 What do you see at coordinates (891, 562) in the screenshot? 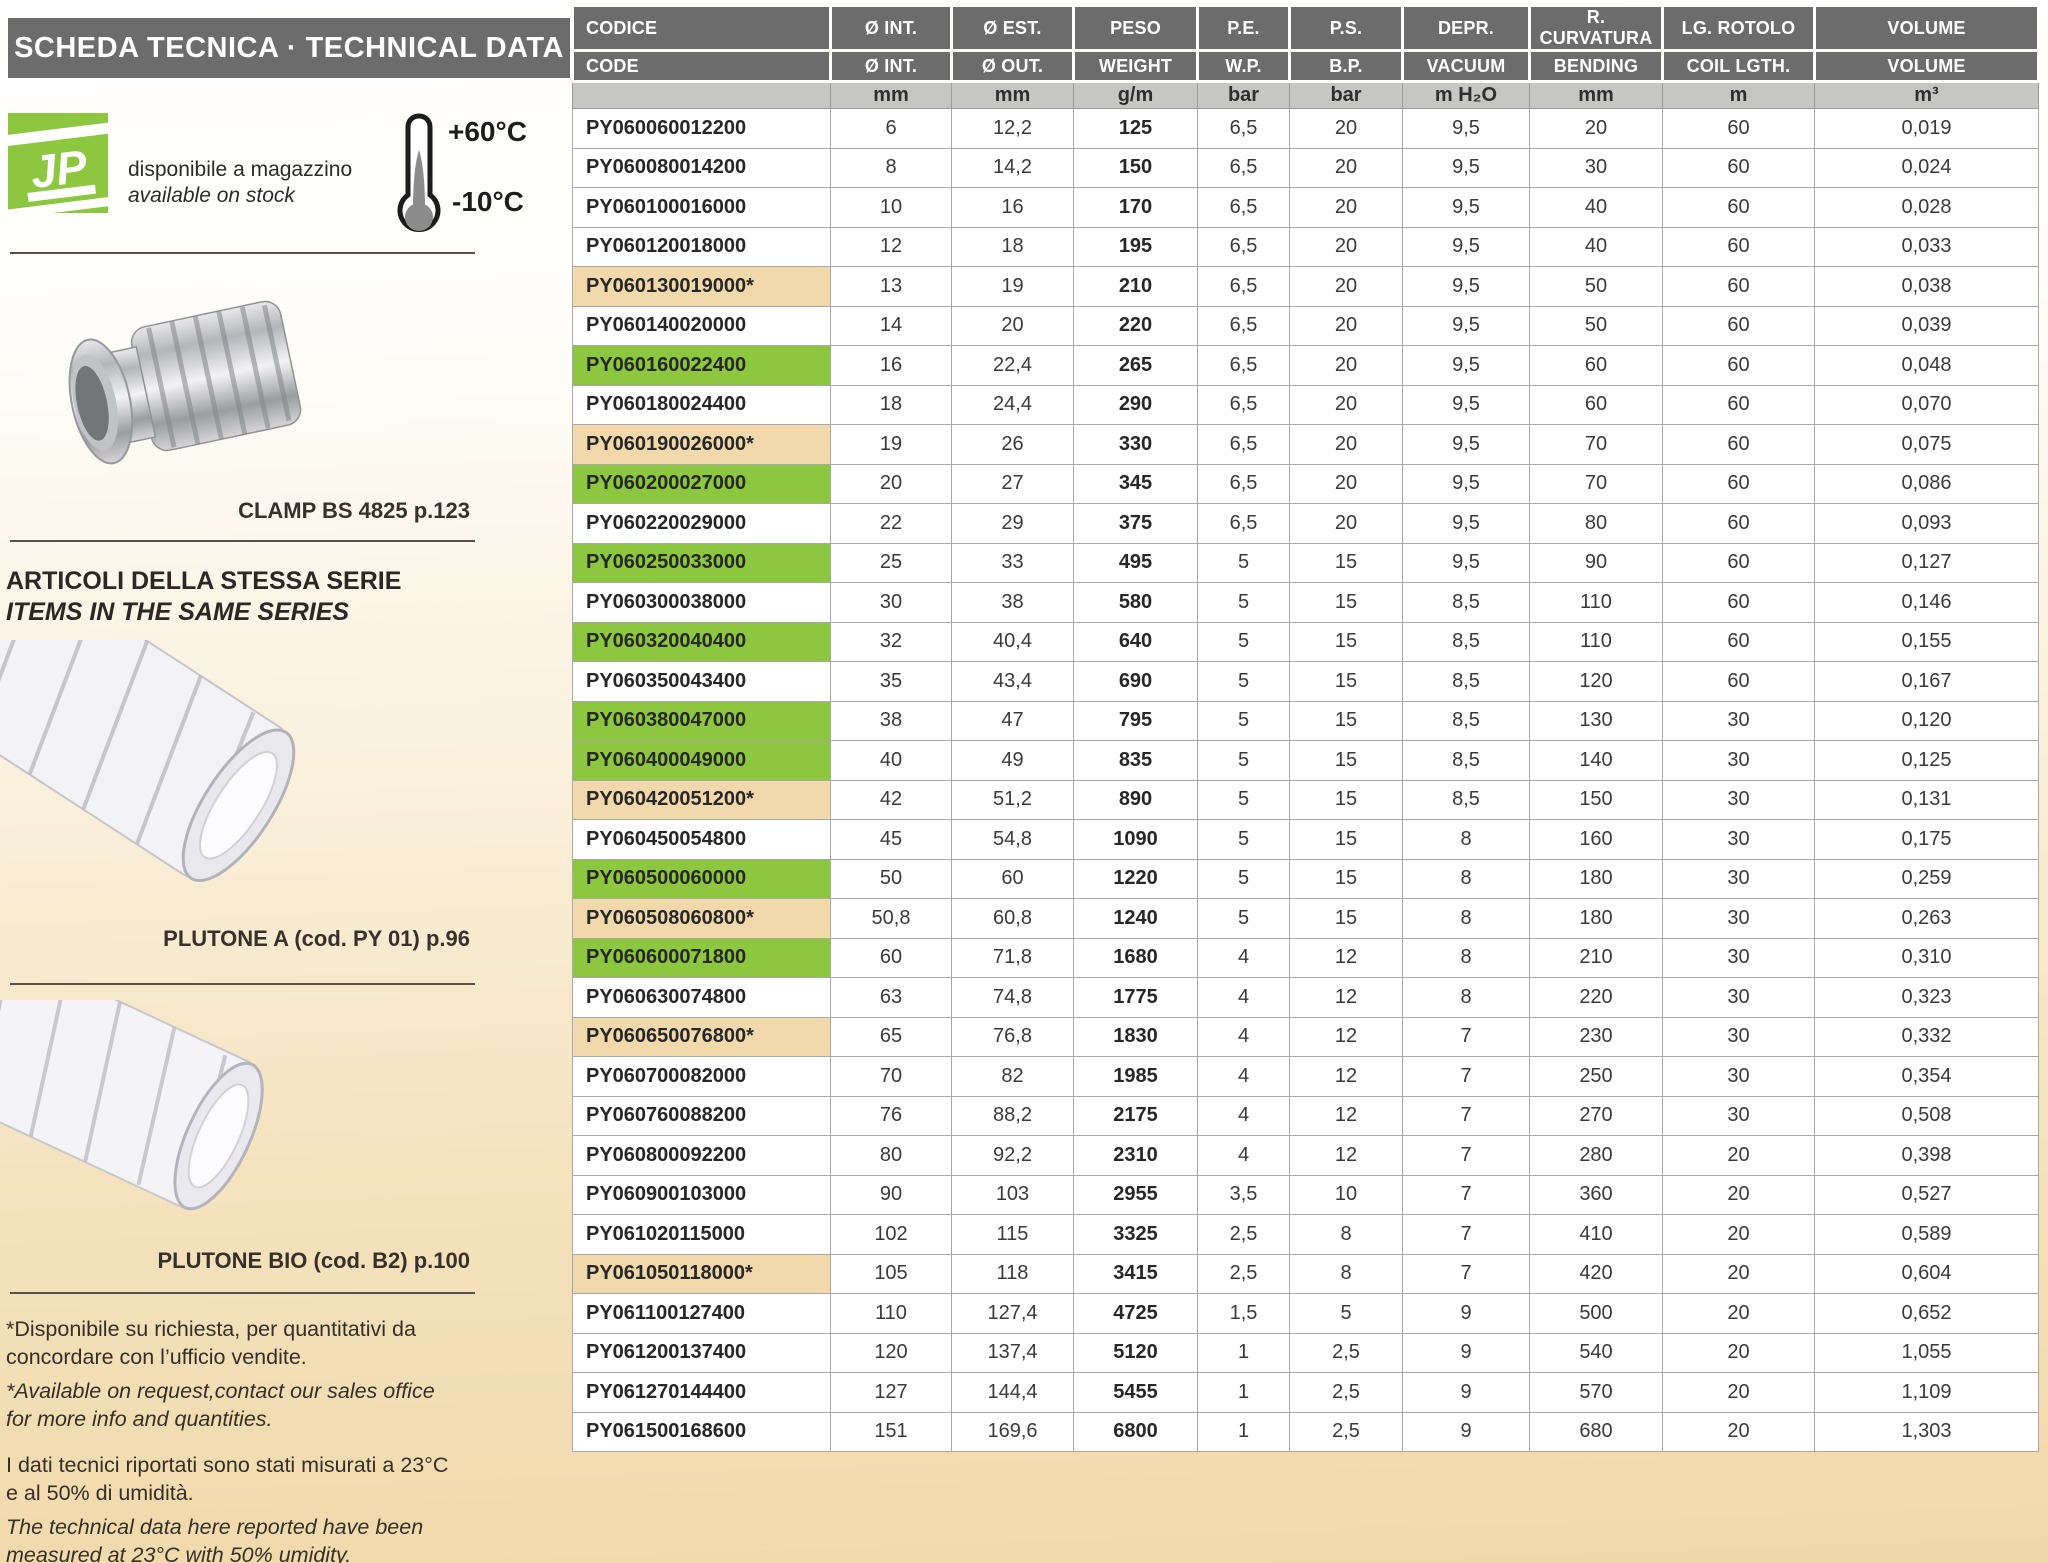
I see `cell-value: 25` at bounding box center [891, 562].